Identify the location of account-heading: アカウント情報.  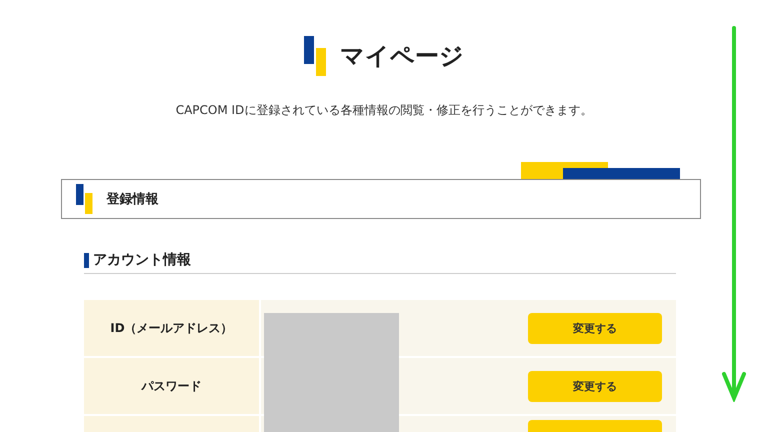
(142, 260).